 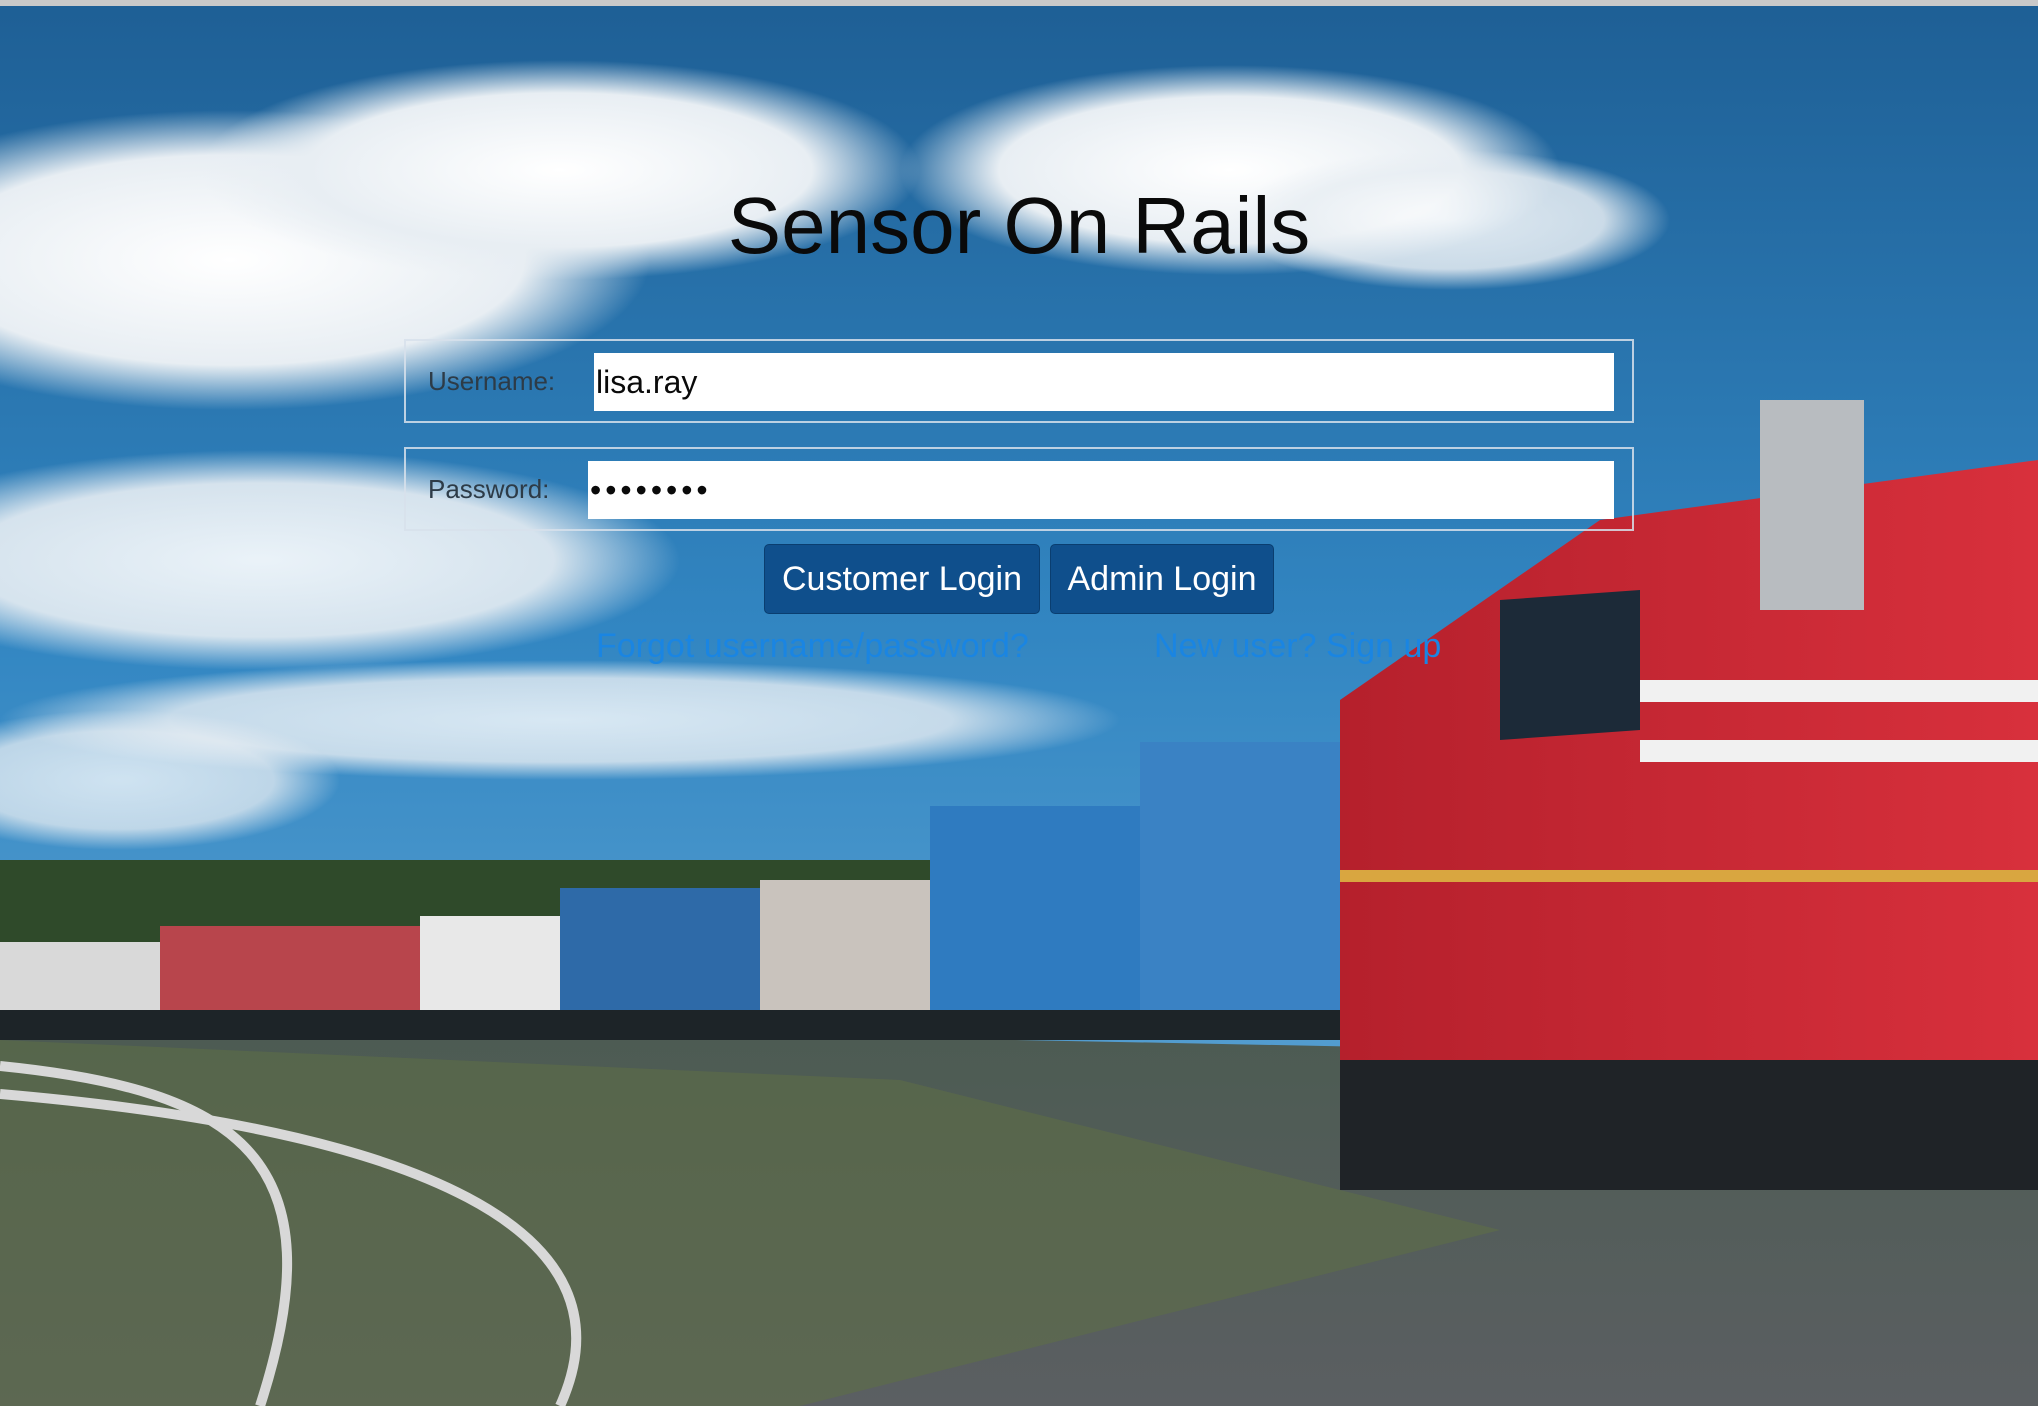 I want to click on username-input, so click(x=1104, y=382).